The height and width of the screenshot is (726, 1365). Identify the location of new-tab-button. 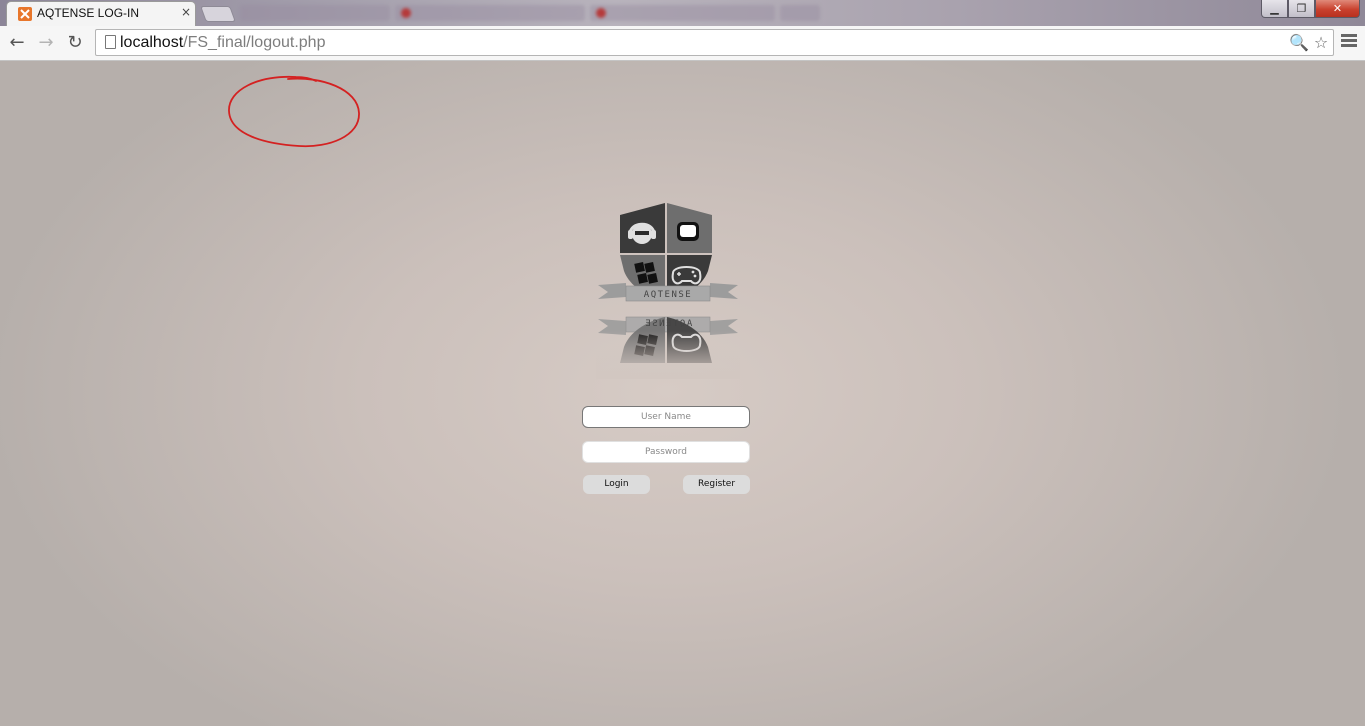
(218, 14).